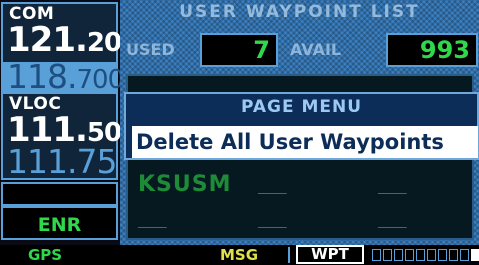 The image size is (479, 265). I want to click on com-active-mhz: 121., so click(47, 40).